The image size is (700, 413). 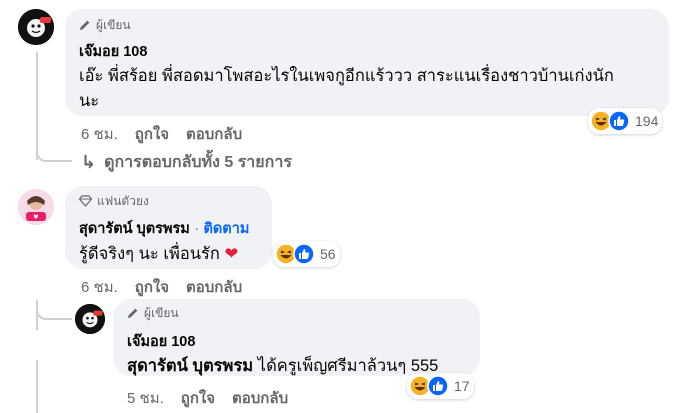 What do you see at coordinates (216, 398) in the screenshot?
I see `comment-actions: 5 ชม. ถูกใจ ตอบกลับ` at bounding box center [216, 398].